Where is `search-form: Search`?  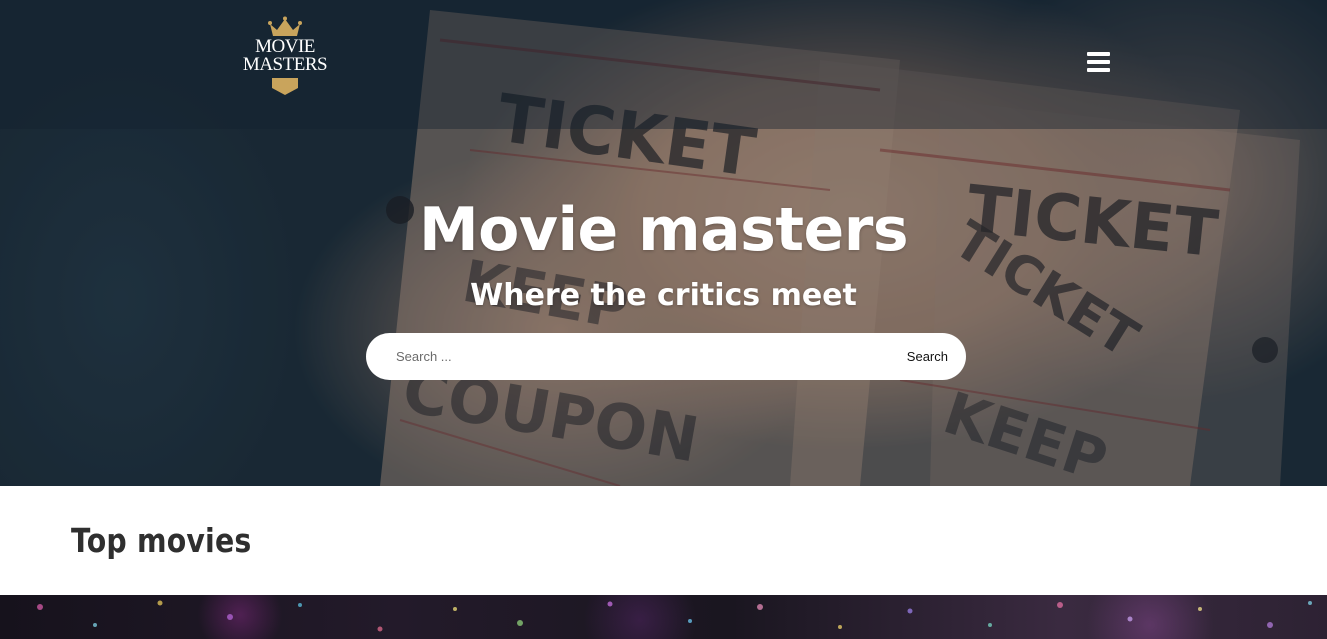 search-form: Search is located at coordinates (666, 356).